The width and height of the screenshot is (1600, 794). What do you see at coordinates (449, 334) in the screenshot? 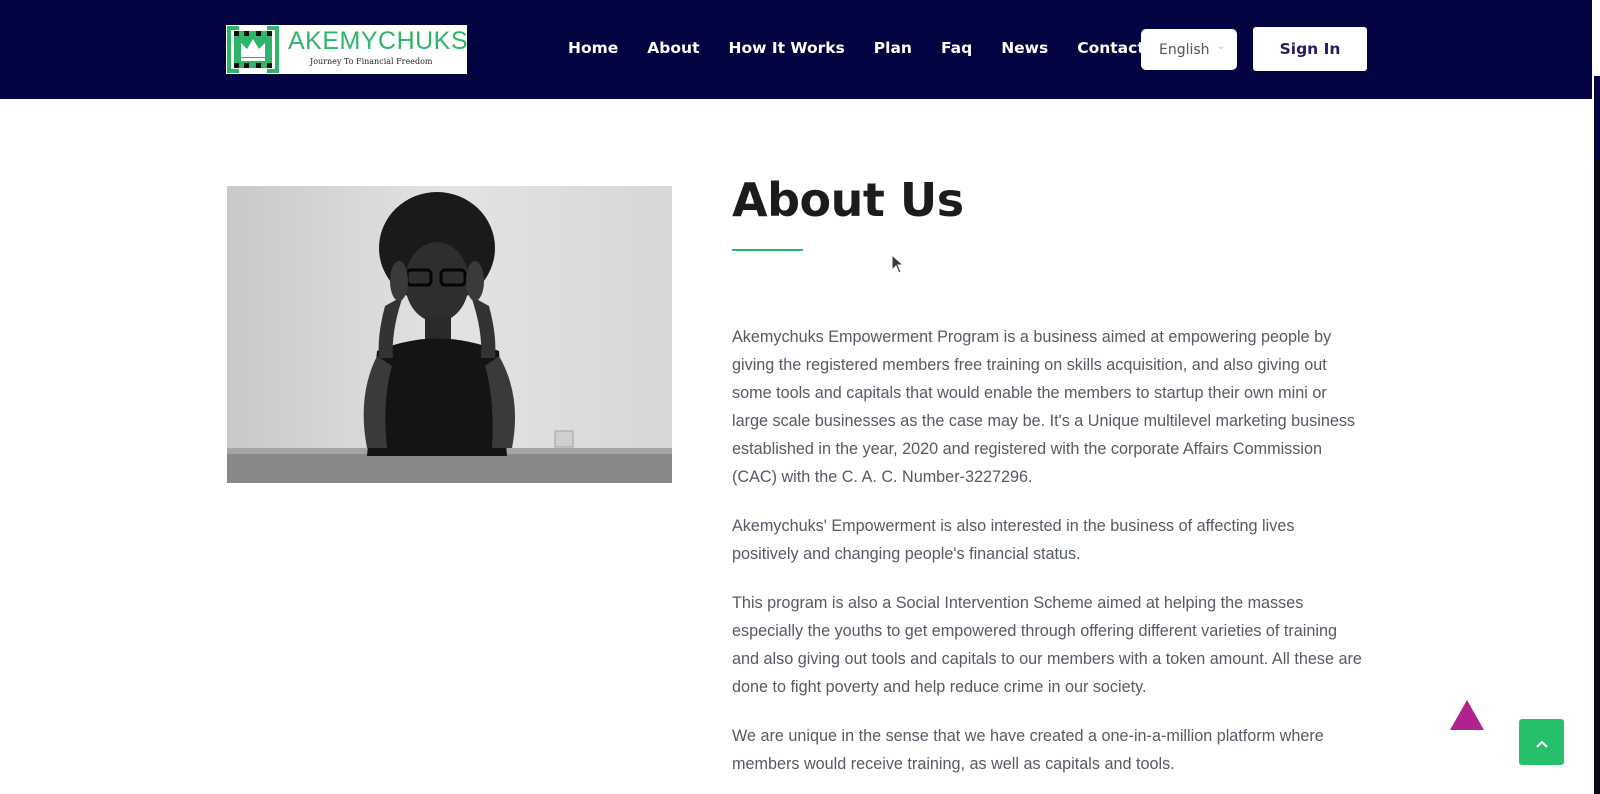
I see `about-photo` at bounding box center [449, 334].